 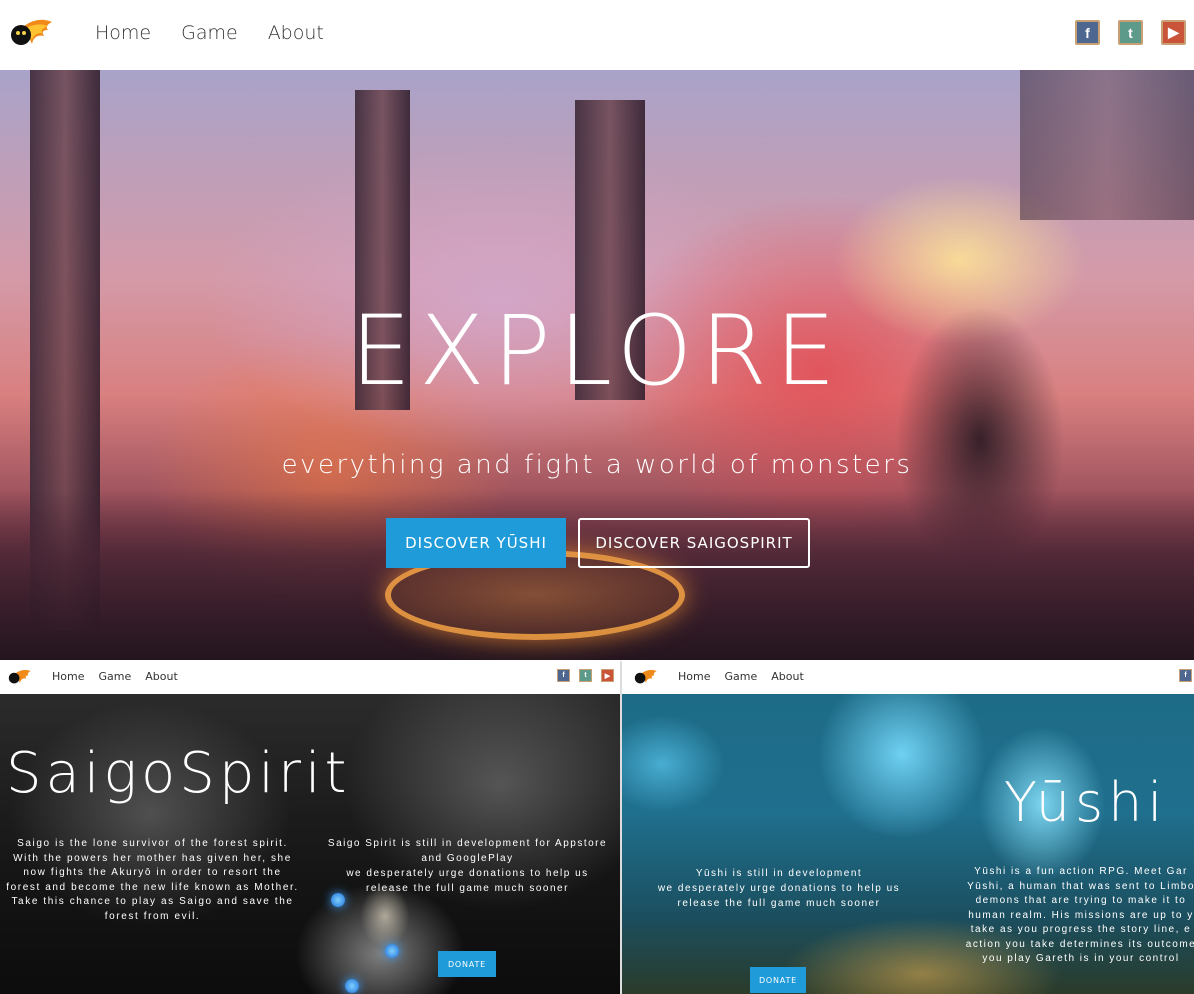 What do you see at coordinates (597, 351) in the screenshot?
I see `hero-title: EXPLORE` at bounding box center [597, 351].